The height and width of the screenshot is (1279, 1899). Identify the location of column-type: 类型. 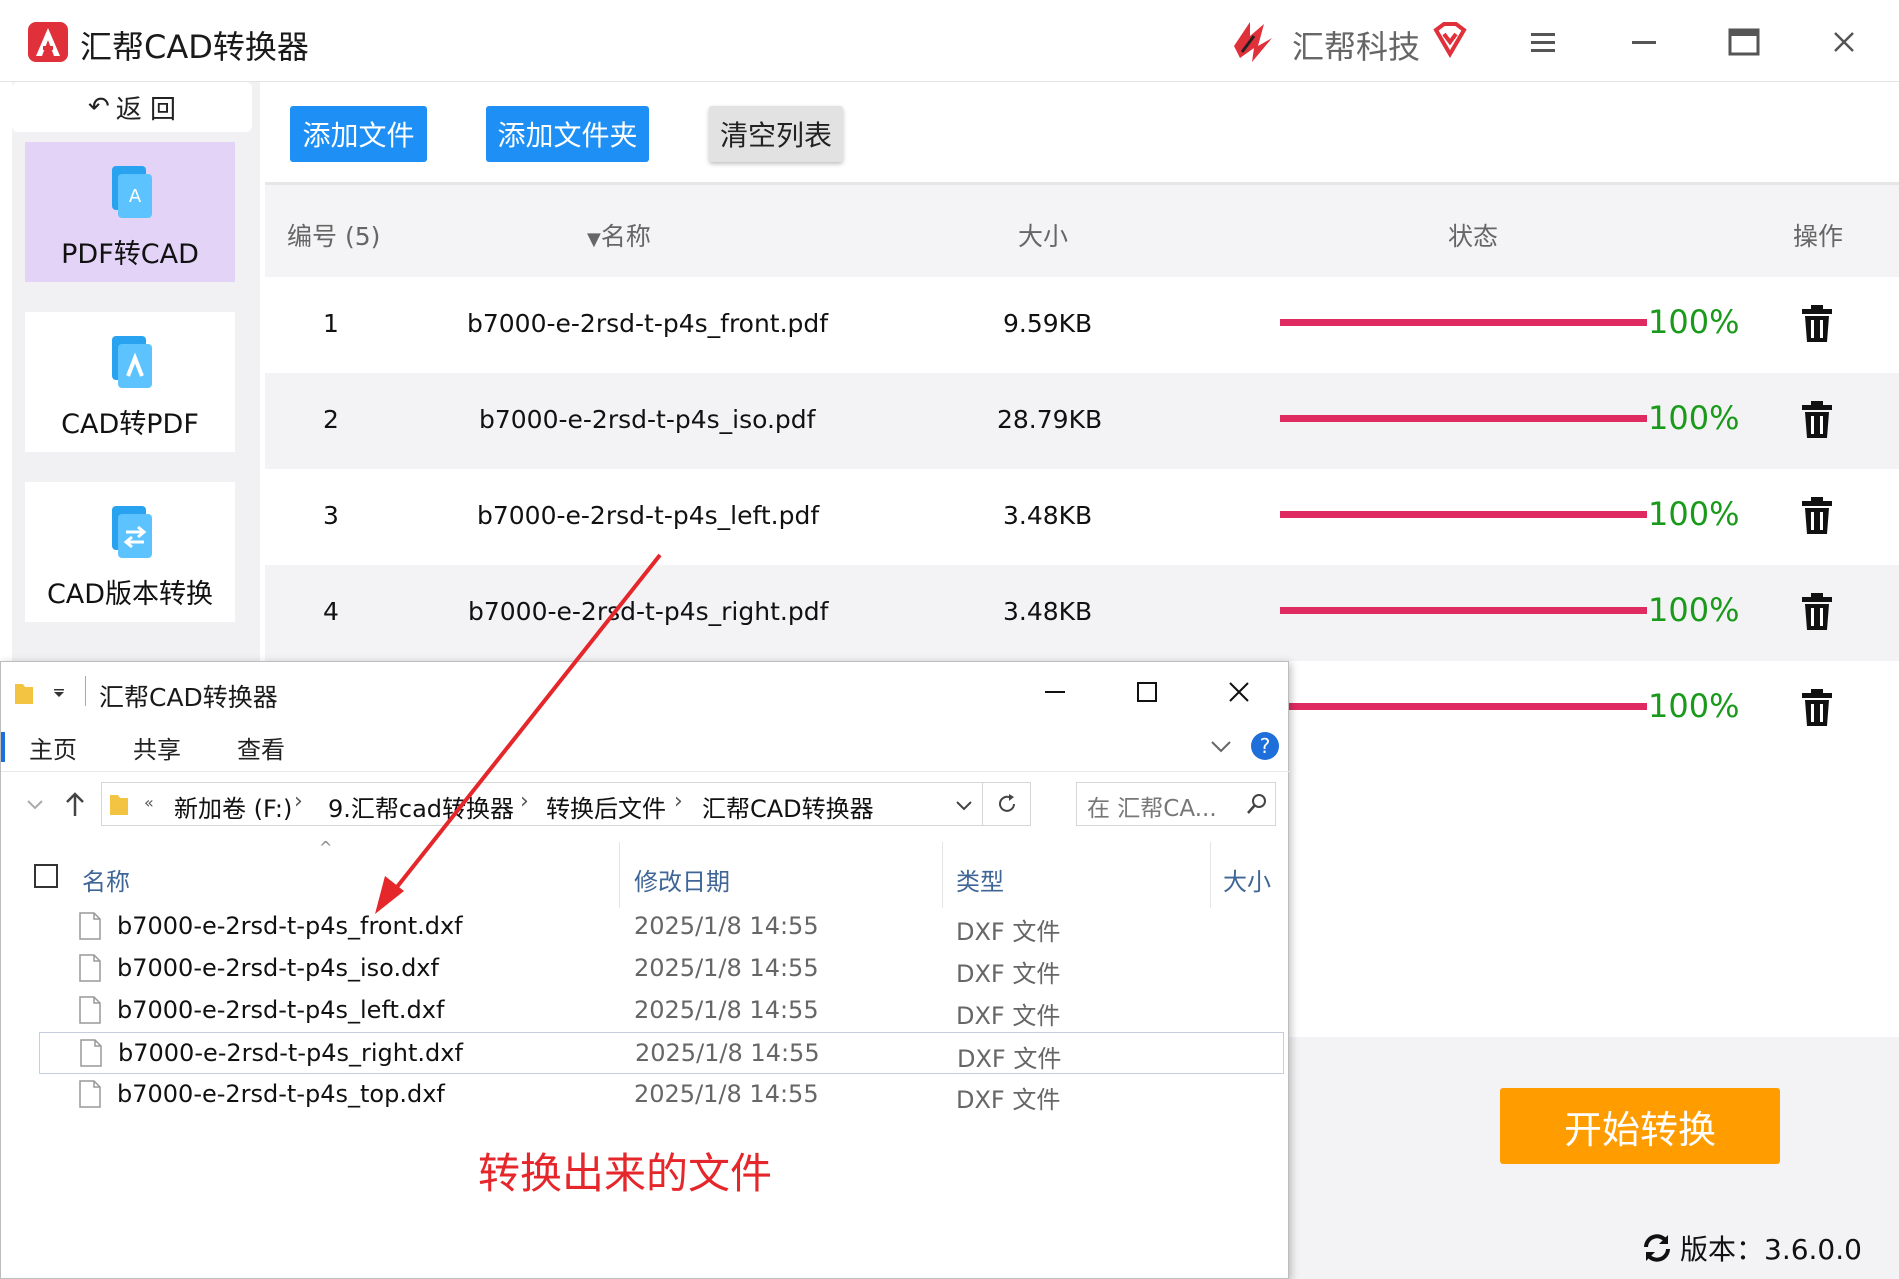
(980, 879).